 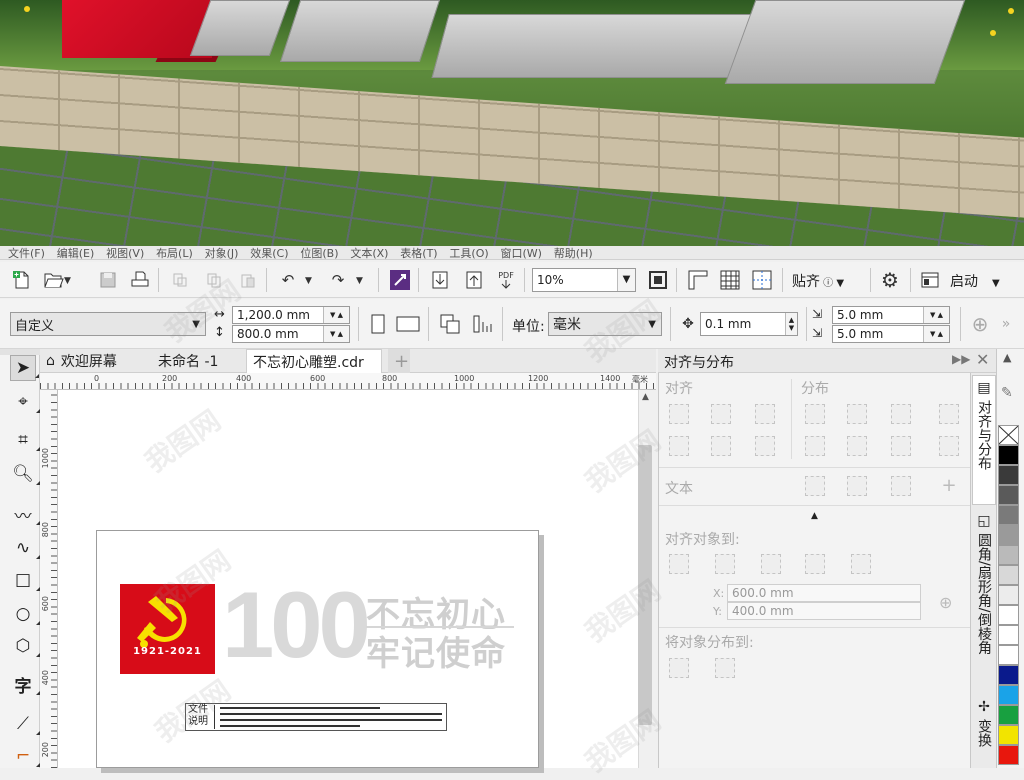 What do you see at coordinates (936, 315) in the screenshot?
I see `duplicate-x-spinner: ▼ ▲` at bounding box center [936, 315].